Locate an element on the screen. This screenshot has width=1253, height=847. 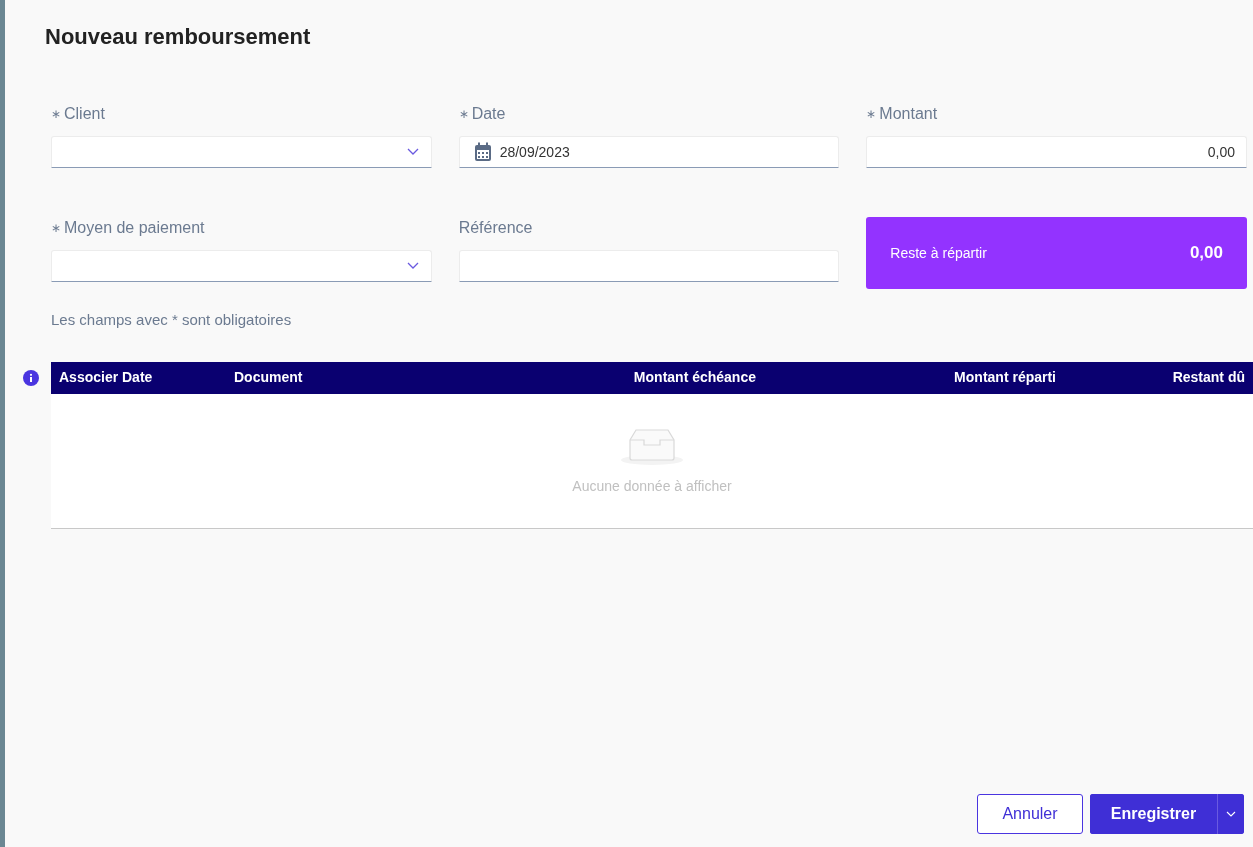
required-note: Les champs avec * sont obligatoires is located at coordinates (171, 320).